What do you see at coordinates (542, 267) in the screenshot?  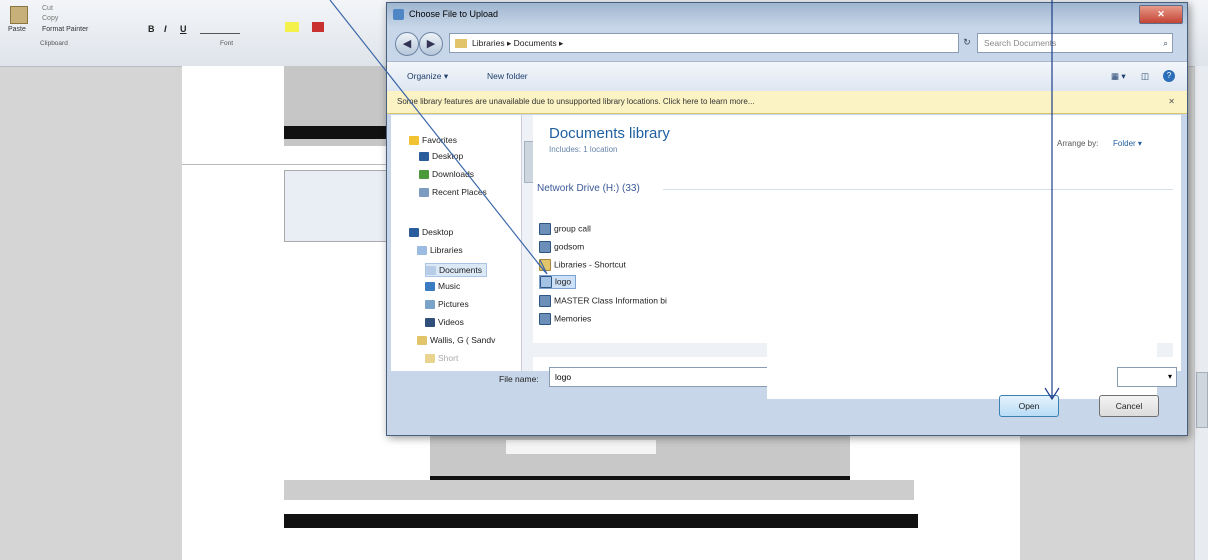 I see `arrow-to-logo-head` at bounding box center [542, 267].